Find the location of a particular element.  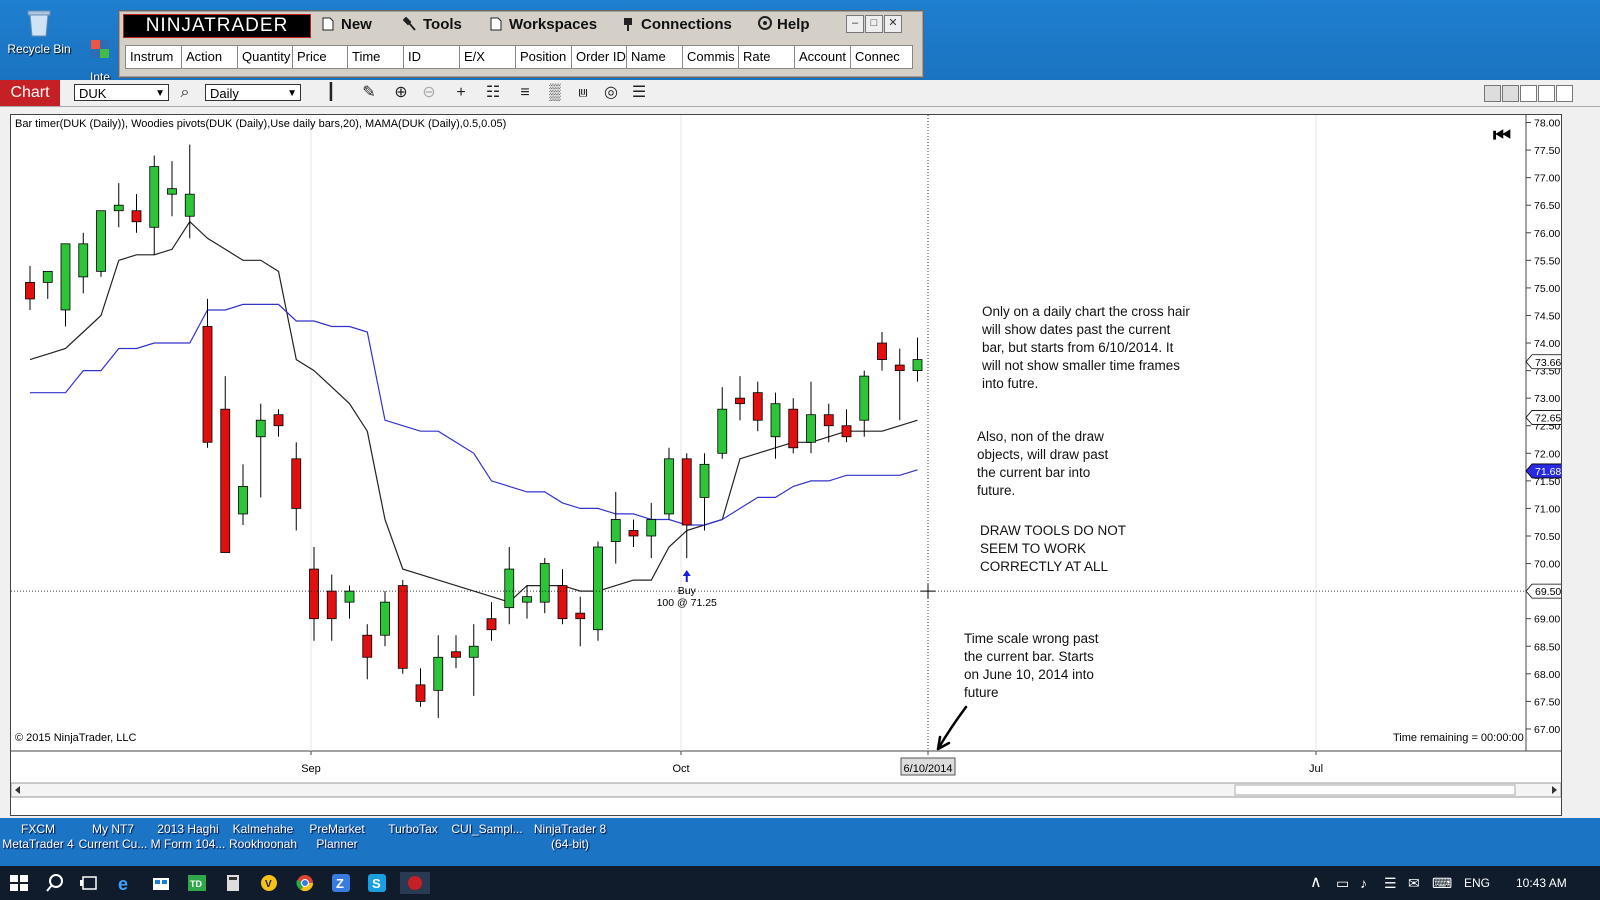

language-indicator: ENG is located at coordinates (1477, 883).